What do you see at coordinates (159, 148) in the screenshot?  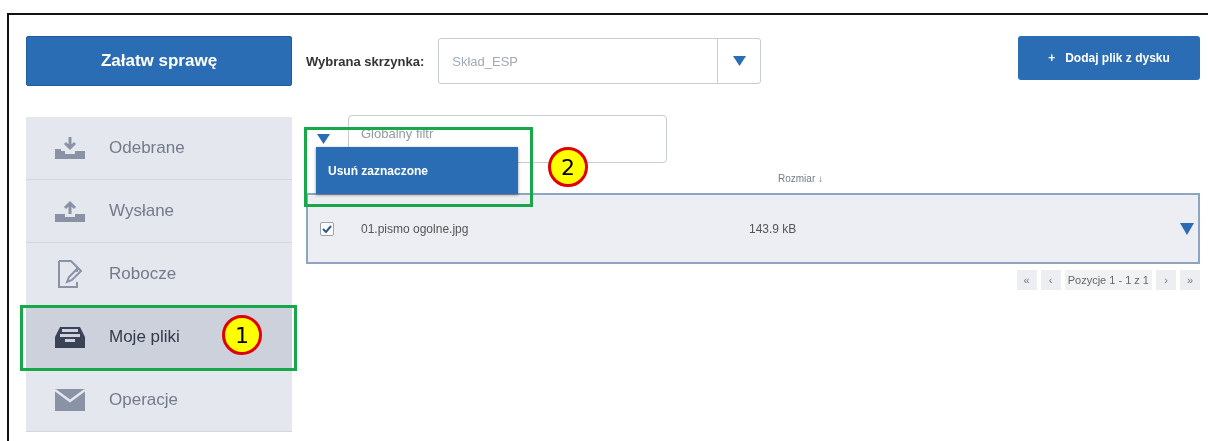 I see `sidebar-item: Odebrane` at bounding box center [159, 148].